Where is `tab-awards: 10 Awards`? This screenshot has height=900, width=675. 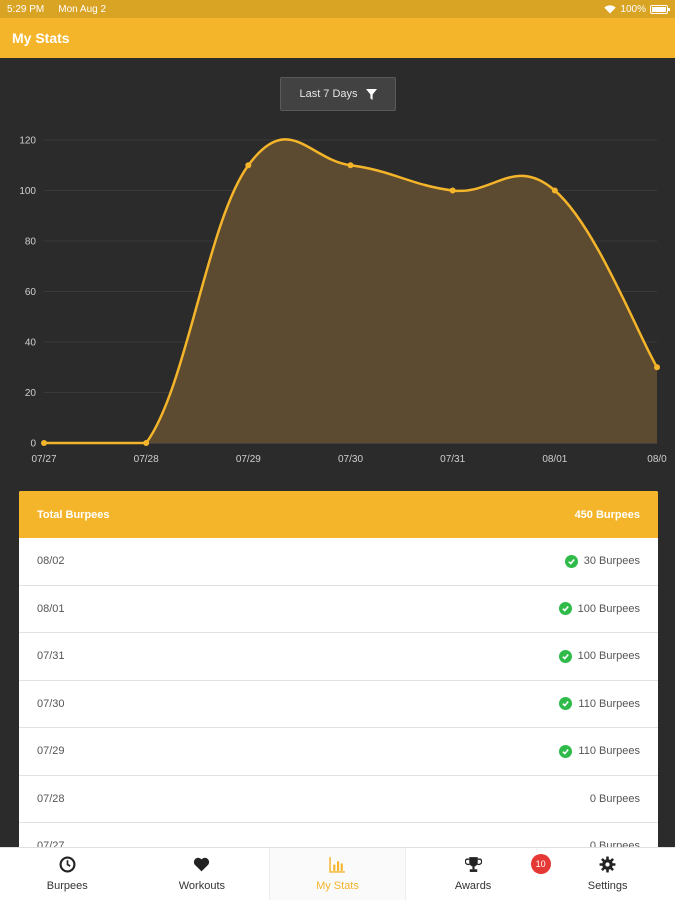 tab-awards: 10 Awards is located at coordinates (478, 874).